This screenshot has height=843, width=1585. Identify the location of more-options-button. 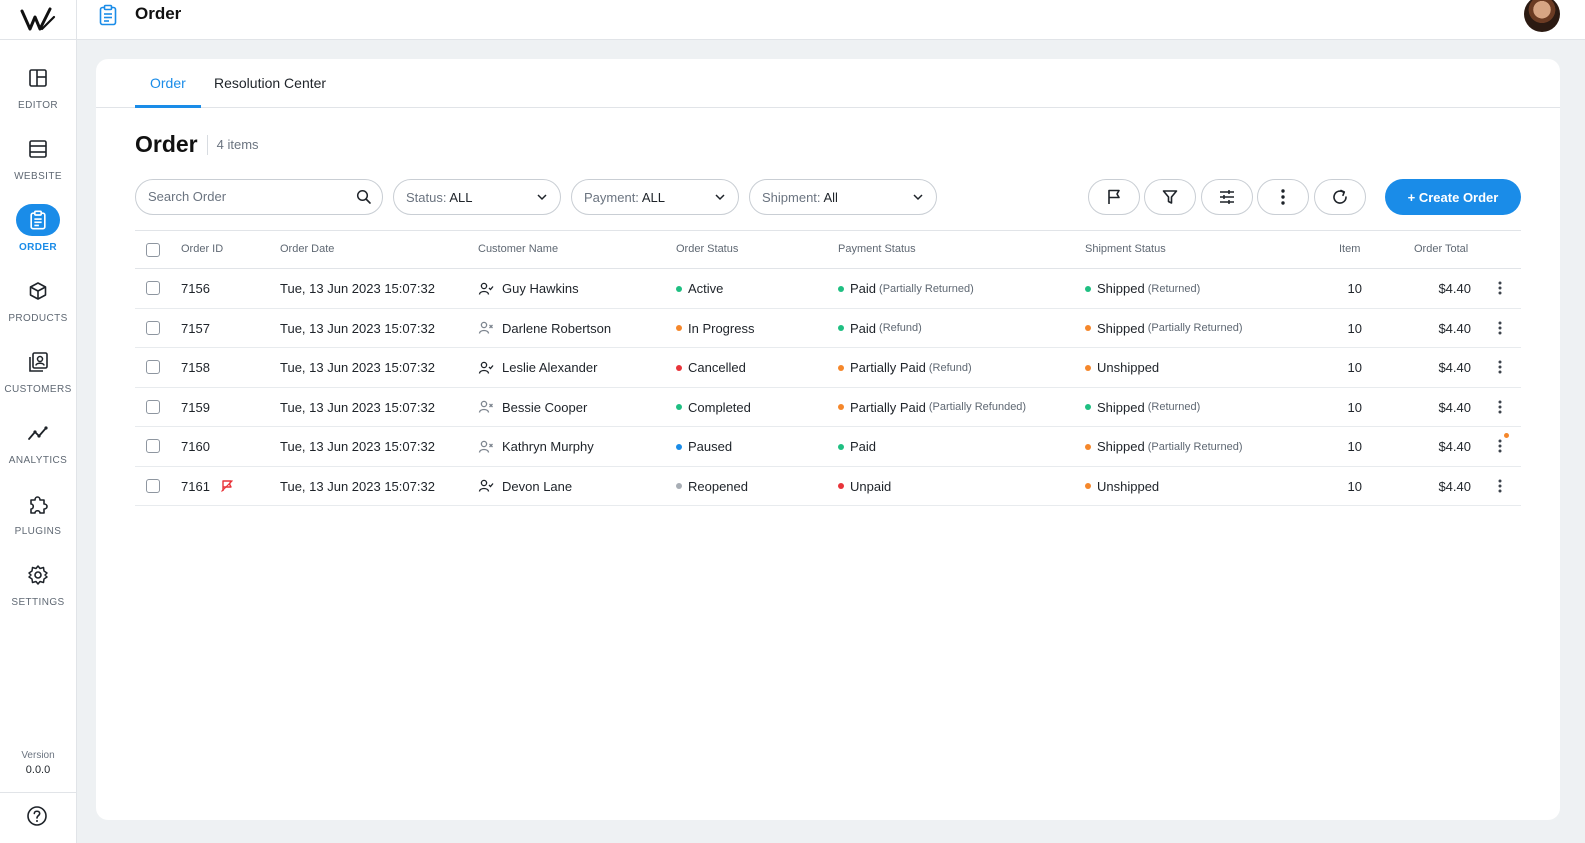
(1283, 197).